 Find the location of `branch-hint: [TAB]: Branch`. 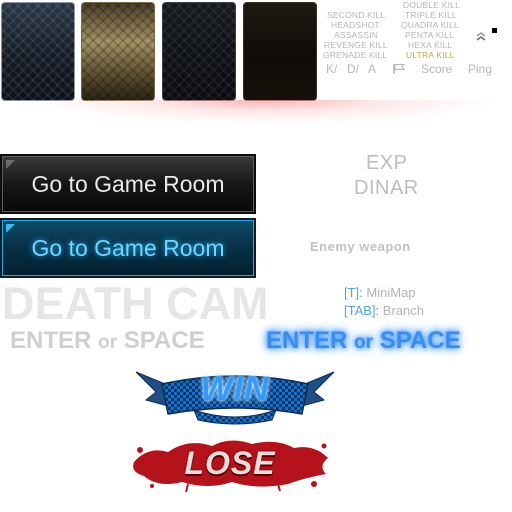

branch-hint: [TAB]: Branch is located at coordinates (384, 310).